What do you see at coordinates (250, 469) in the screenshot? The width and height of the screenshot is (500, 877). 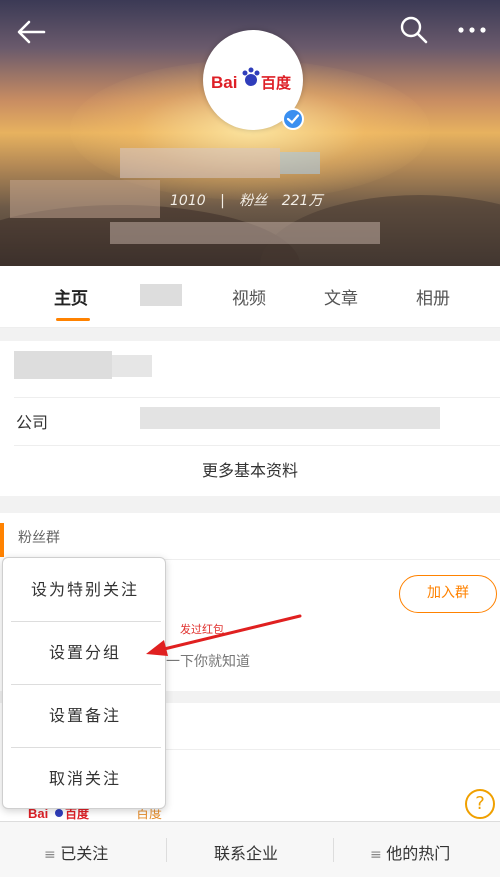 I see `more-info-link: 更多基本资料` at bounding box center [250, 469].